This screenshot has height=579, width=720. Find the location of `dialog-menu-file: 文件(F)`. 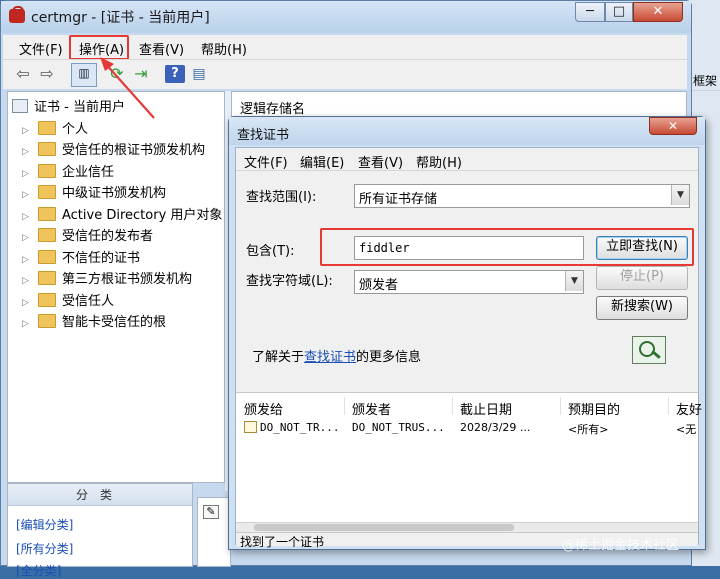

dialog-menu-file: 文件(F) is located at coordinates (266, 161).